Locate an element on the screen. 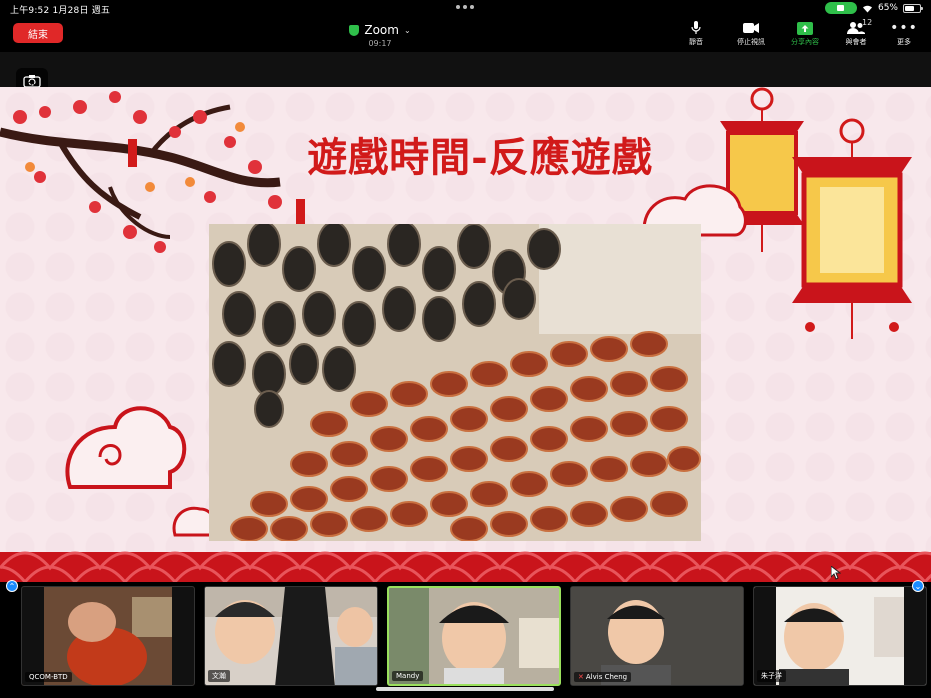 Image resolution: width=931 pixels, height=698 pixels. gallery-prev-page-icon: ⌃ is located at coordinates (12, 586).